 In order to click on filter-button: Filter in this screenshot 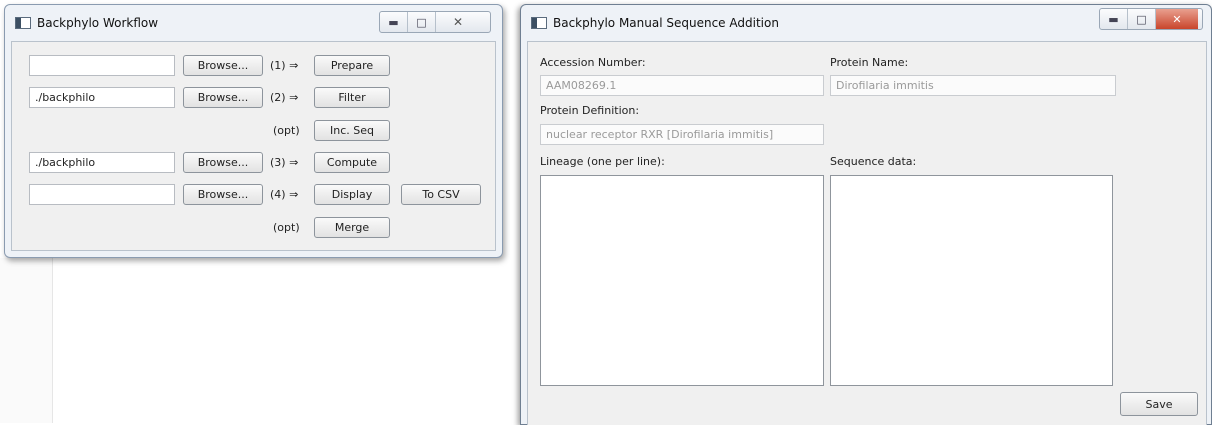, I will do `click(352, 97)`.